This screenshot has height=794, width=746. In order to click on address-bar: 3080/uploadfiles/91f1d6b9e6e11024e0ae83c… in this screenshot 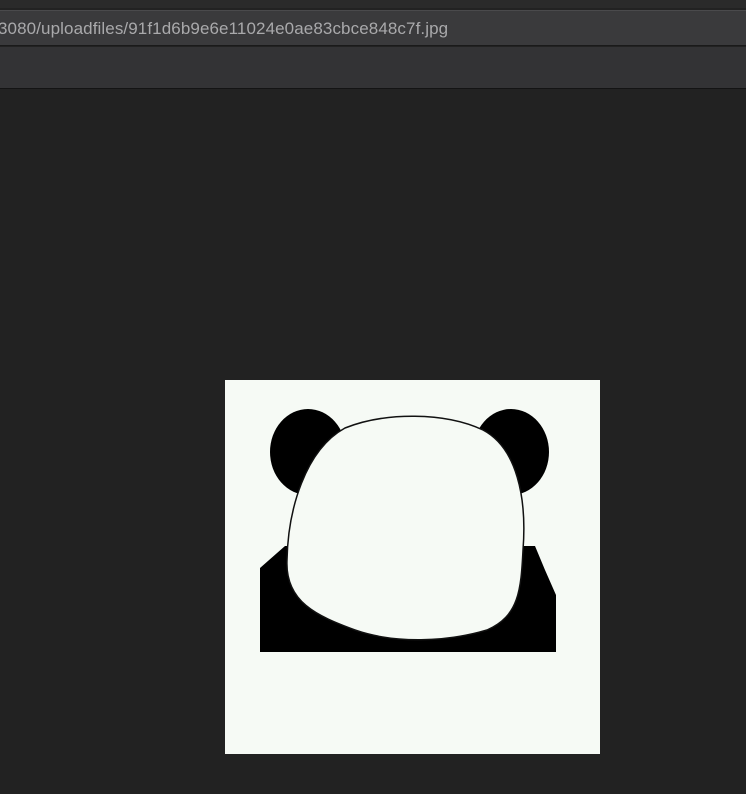, I will do `click(373, 28)`.